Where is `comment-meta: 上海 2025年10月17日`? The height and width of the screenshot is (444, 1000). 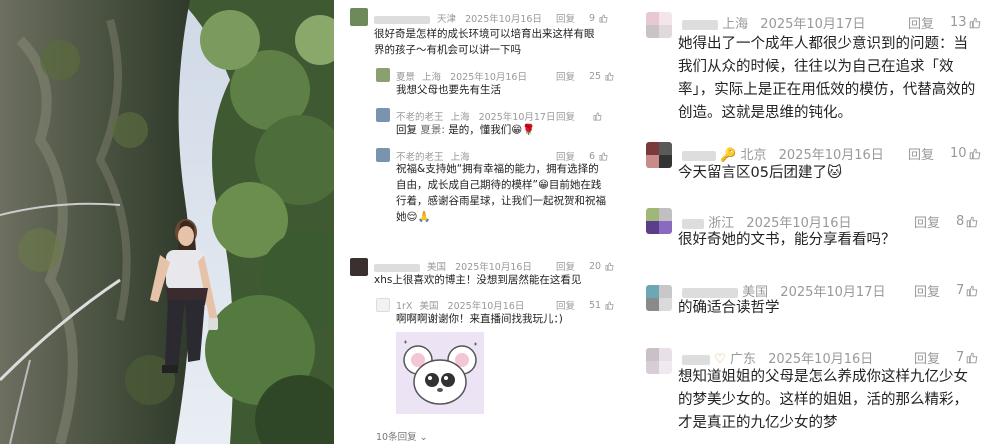
comment-meta: 上海 2025年10月17日 is located at coordinates (773, 22).